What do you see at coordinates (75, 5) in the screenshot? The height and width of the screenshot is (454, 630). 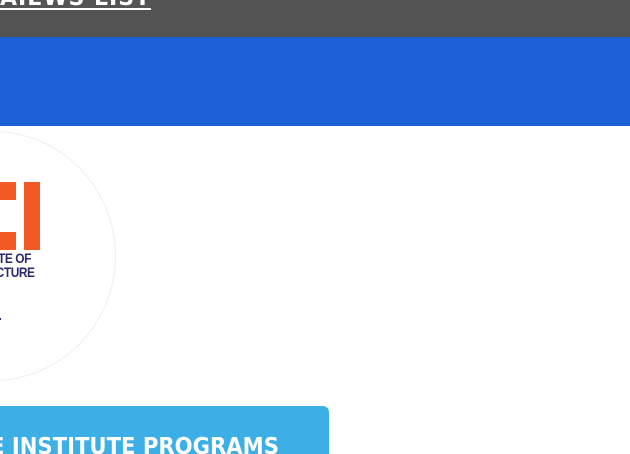 I see `top-bar-link: AIEWS LIST` at bounding box center [75, 5].